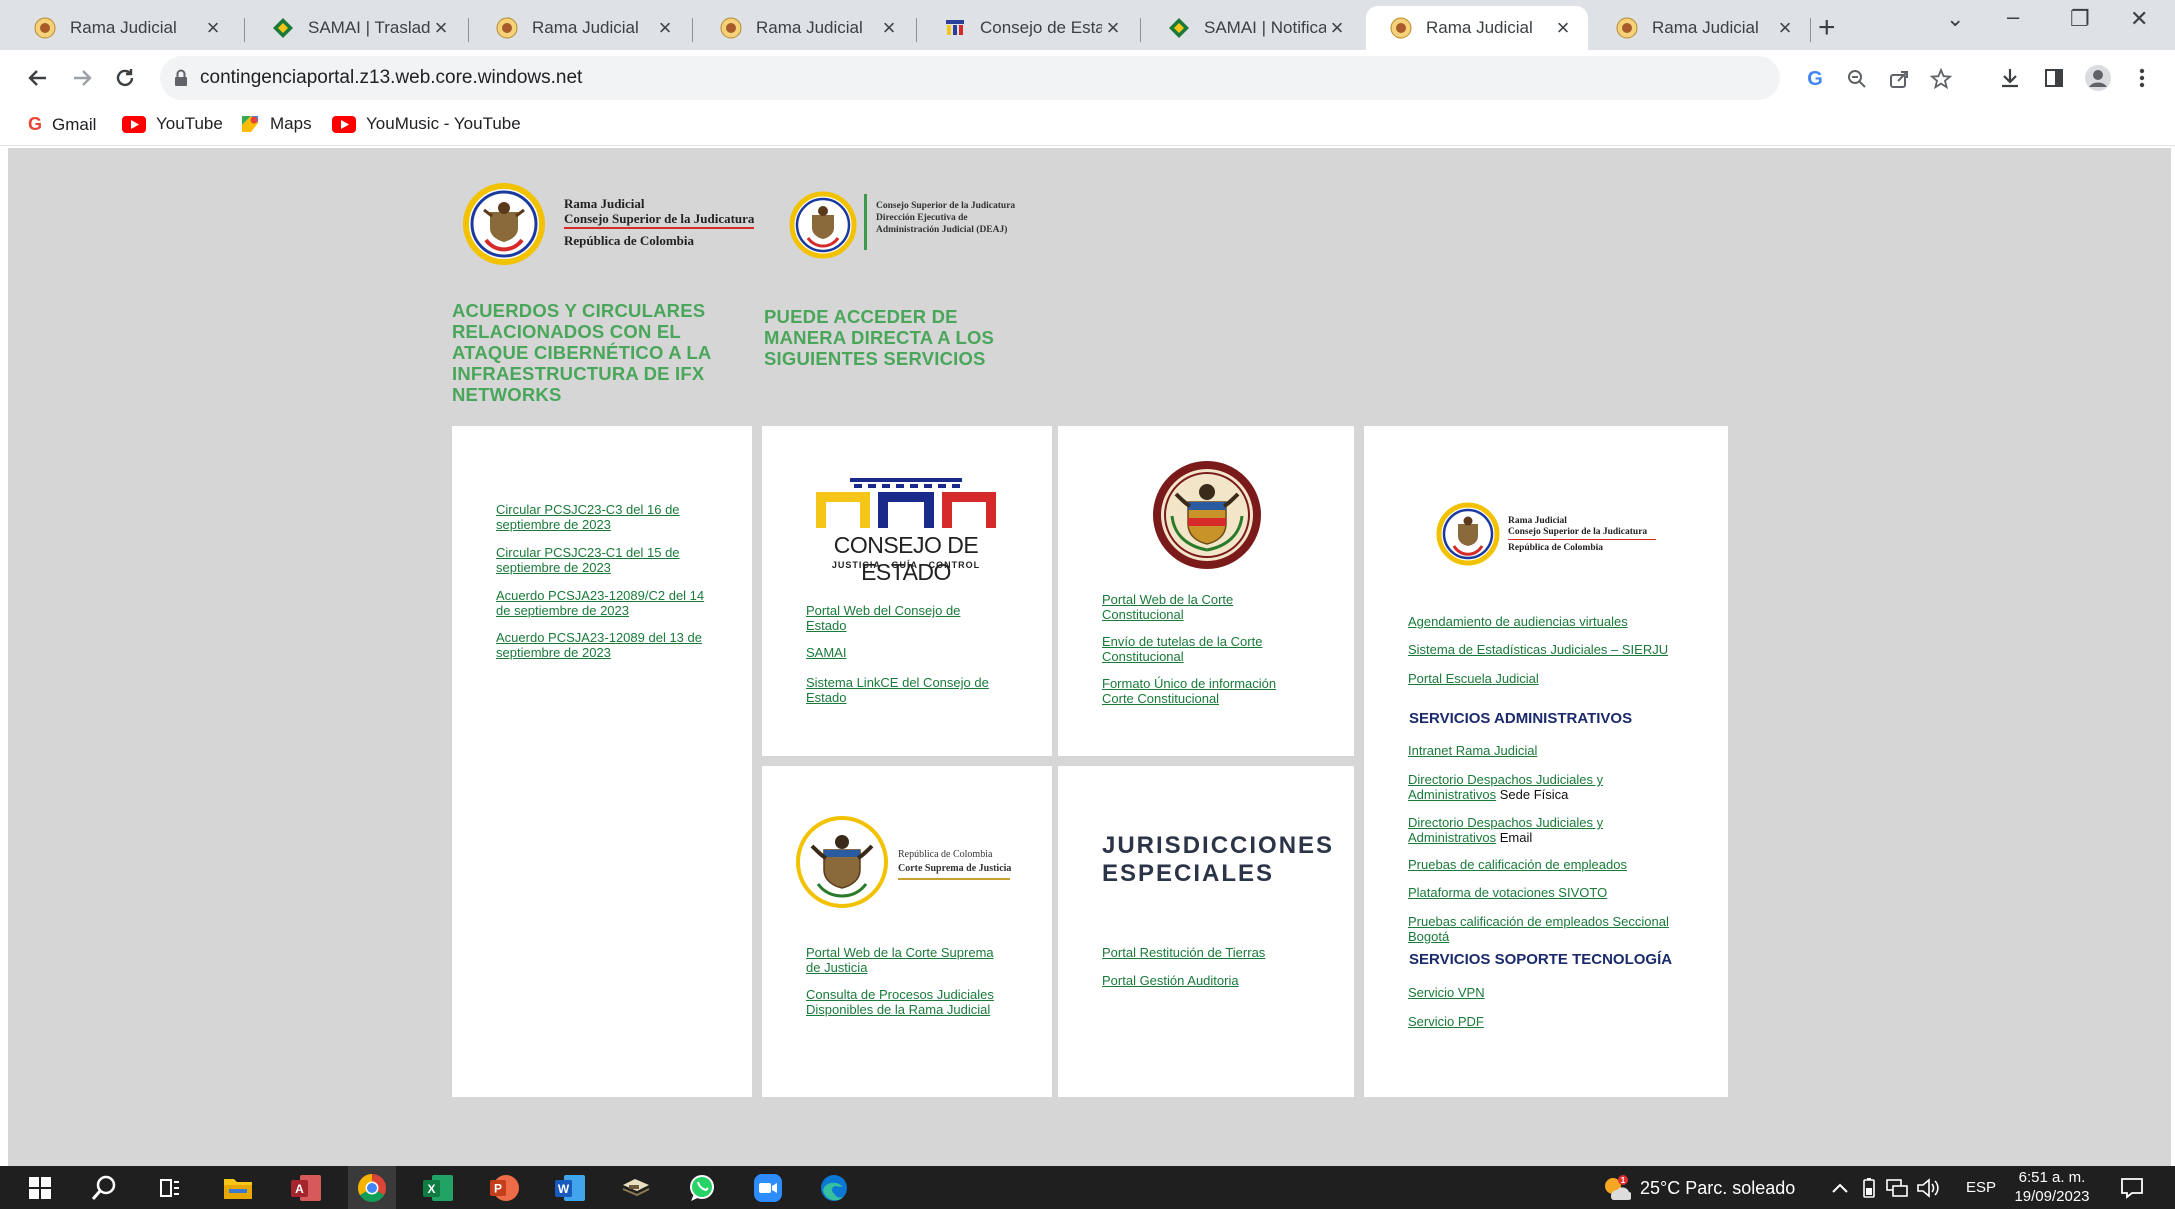  What do you see at coordinates (134, 124) in the screenshot?
I see `youtube-icon` at bounding box center [134, 124].